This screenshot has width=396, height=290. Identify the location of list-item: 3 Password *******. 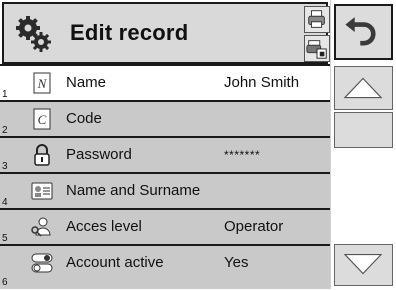
(165, 154).